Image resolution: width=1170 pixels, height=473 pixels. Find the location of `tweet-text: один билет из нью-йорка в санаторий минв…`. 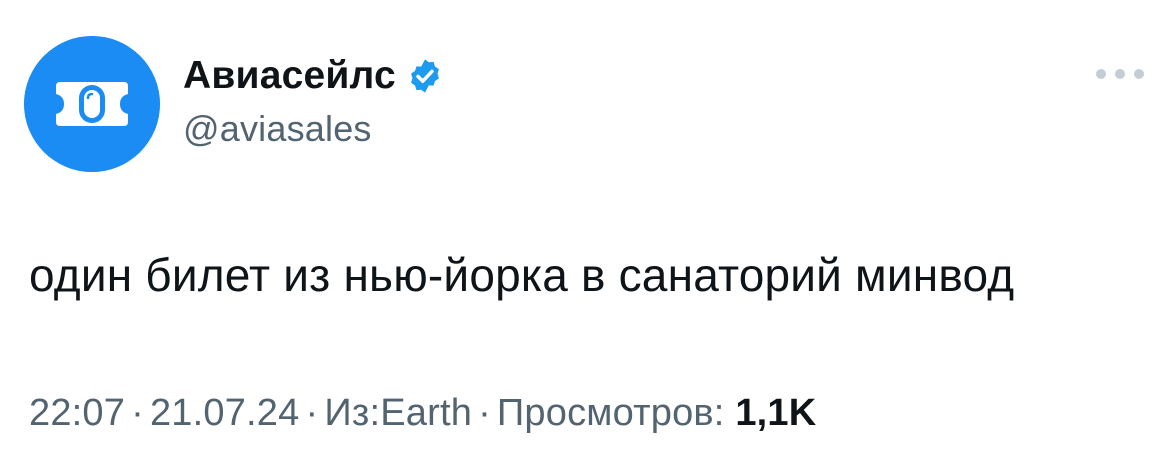

tweet-text: один билет из нью-йорка в санаторий минв… is located at coordinates (522, 275).